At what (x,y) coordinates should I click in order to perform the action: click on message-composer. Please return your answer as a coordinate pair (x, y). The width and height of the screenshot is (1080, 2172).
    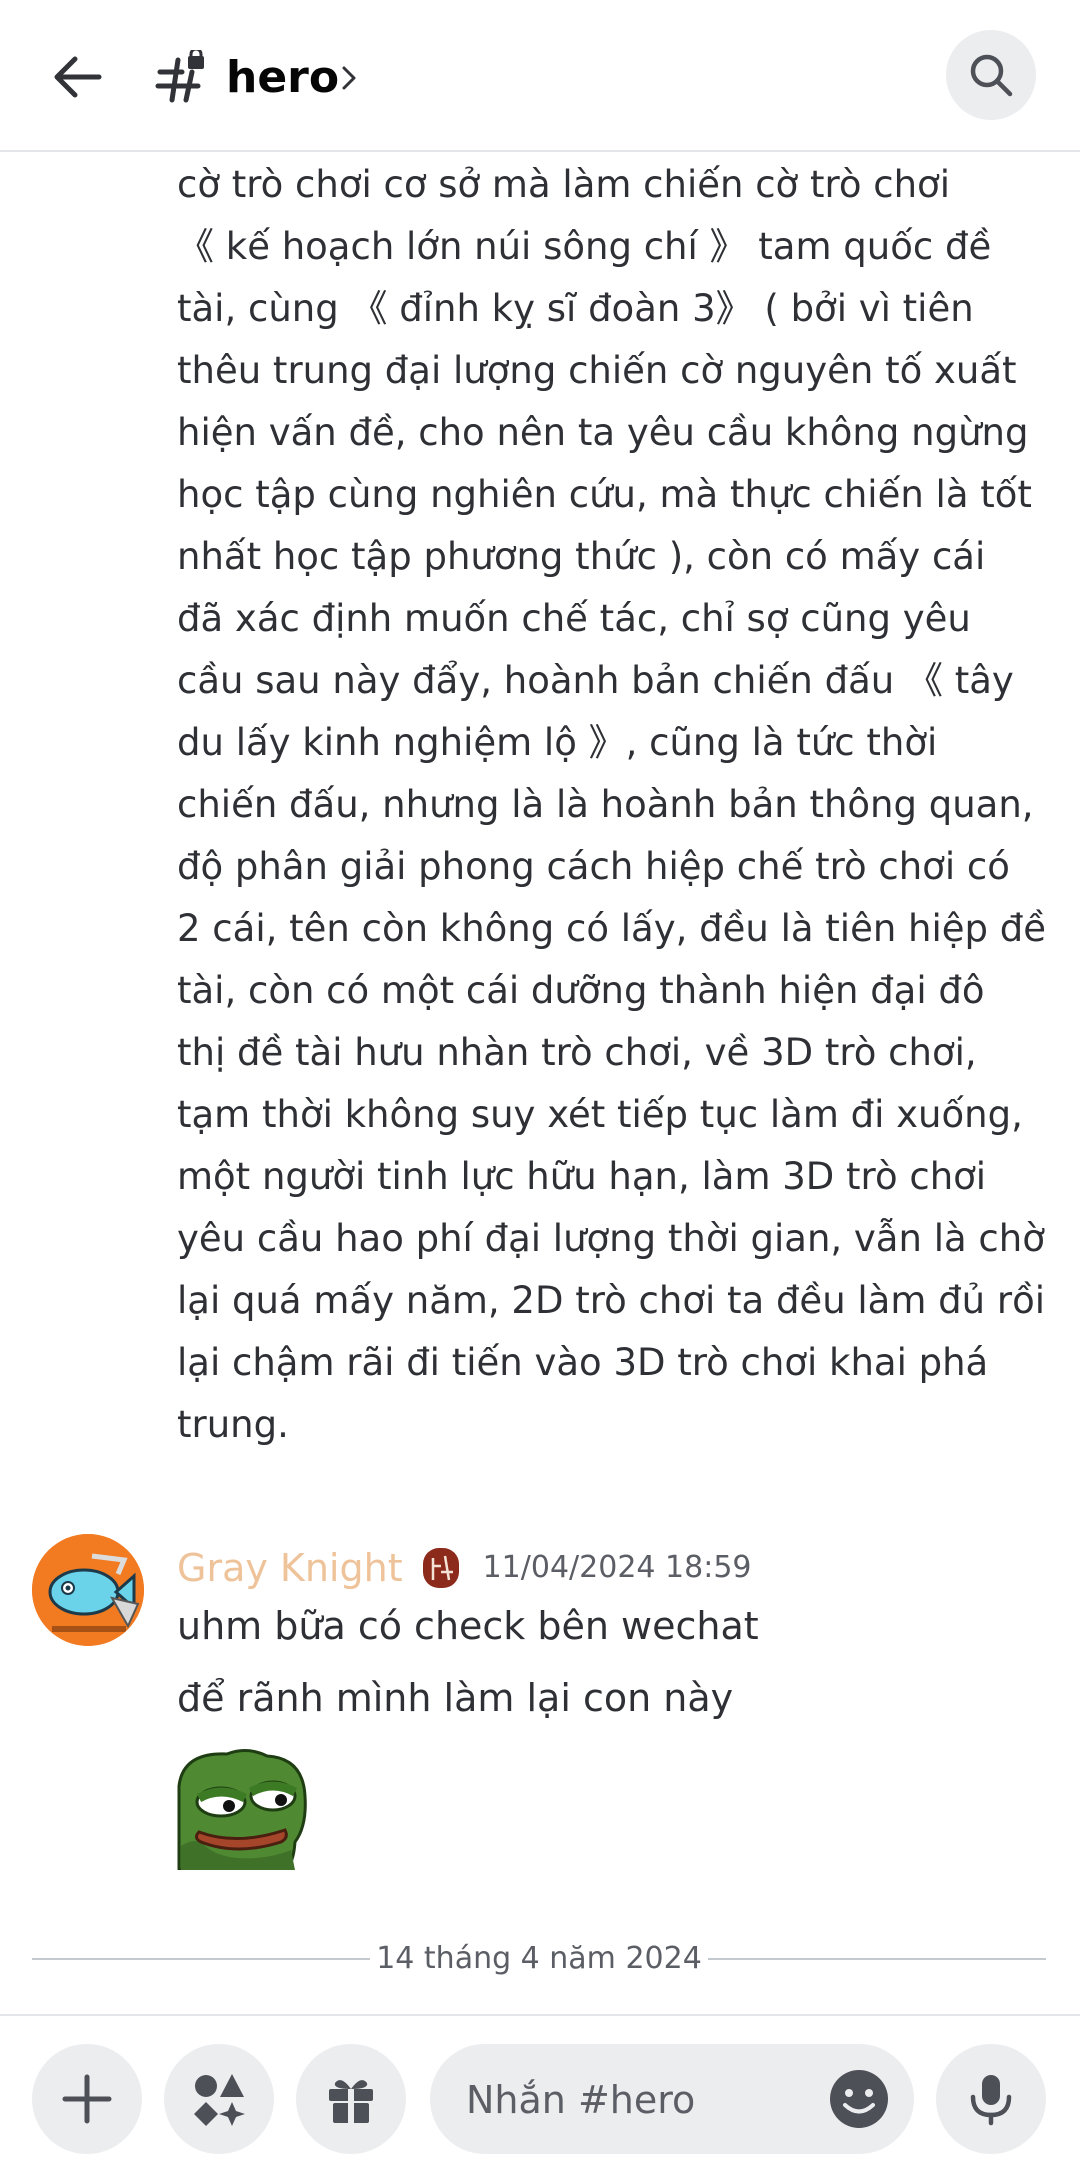
    Looking at the image, I should click on (540, 2093).